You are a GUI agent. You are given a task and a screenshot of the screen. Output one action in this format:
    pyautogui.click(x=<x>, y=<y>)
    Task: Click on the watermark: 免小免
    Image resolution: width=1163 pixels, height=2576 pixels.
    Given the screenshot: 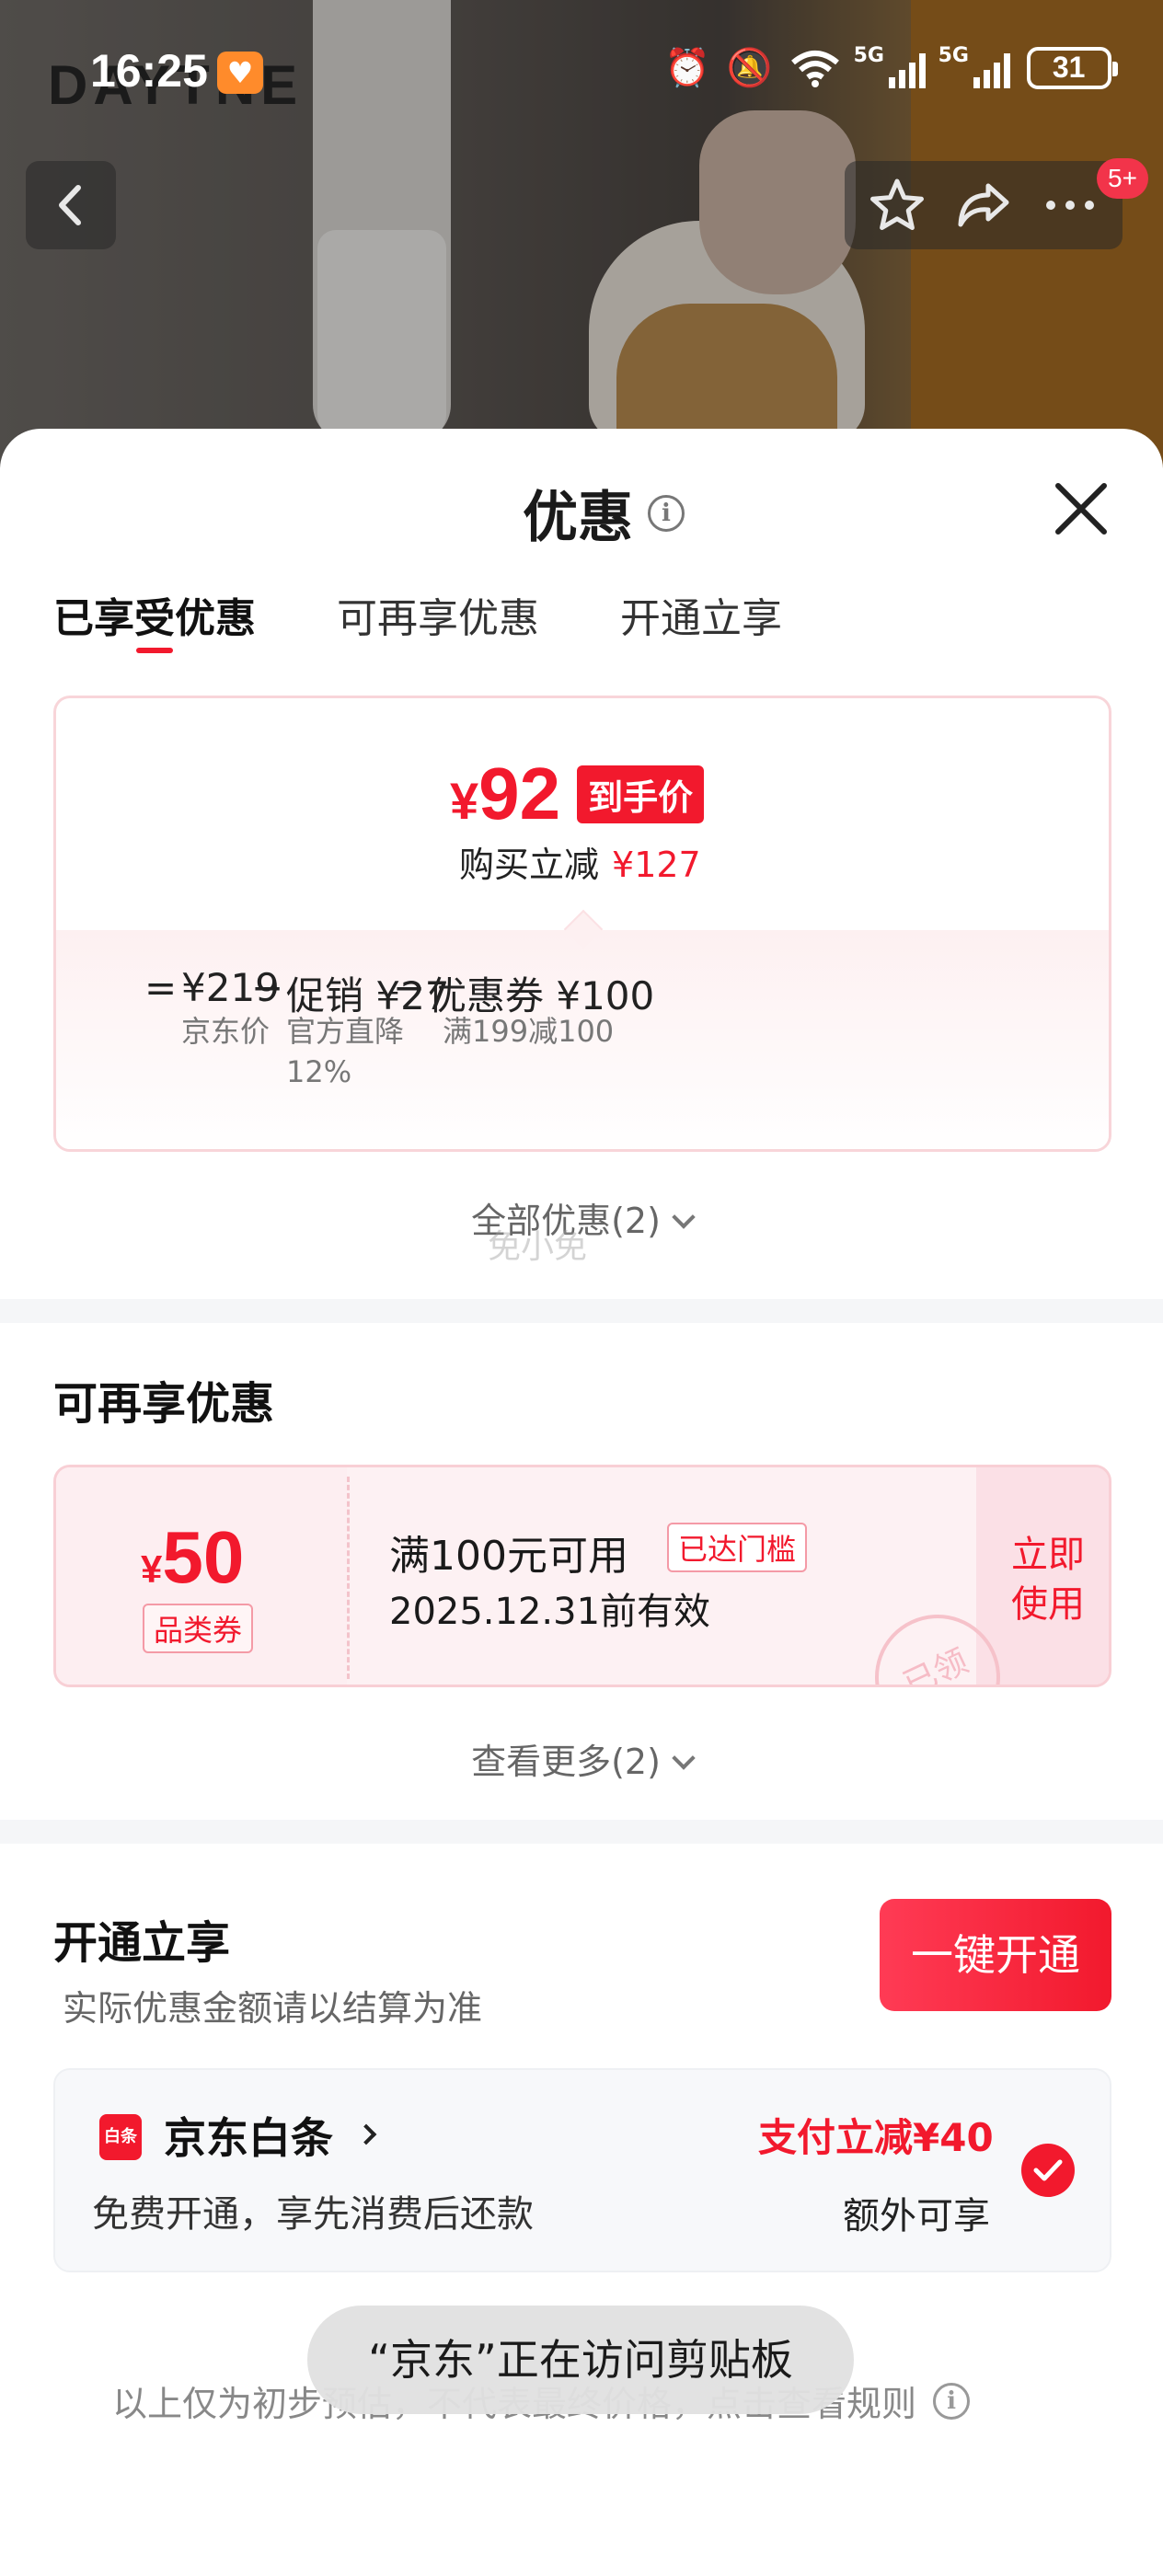 What is the action you would take?
    pyautogui.click(x=538, y=1247)
    